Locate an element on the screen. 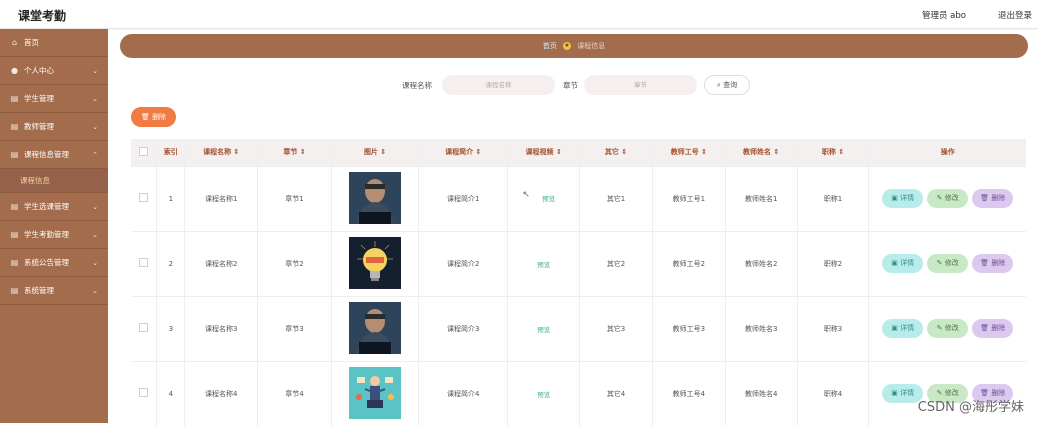 The width and height of the screenshot is (1038, 426). column-header-course-name: 课程名称 ⇕ is located at coordinates (221, 152).